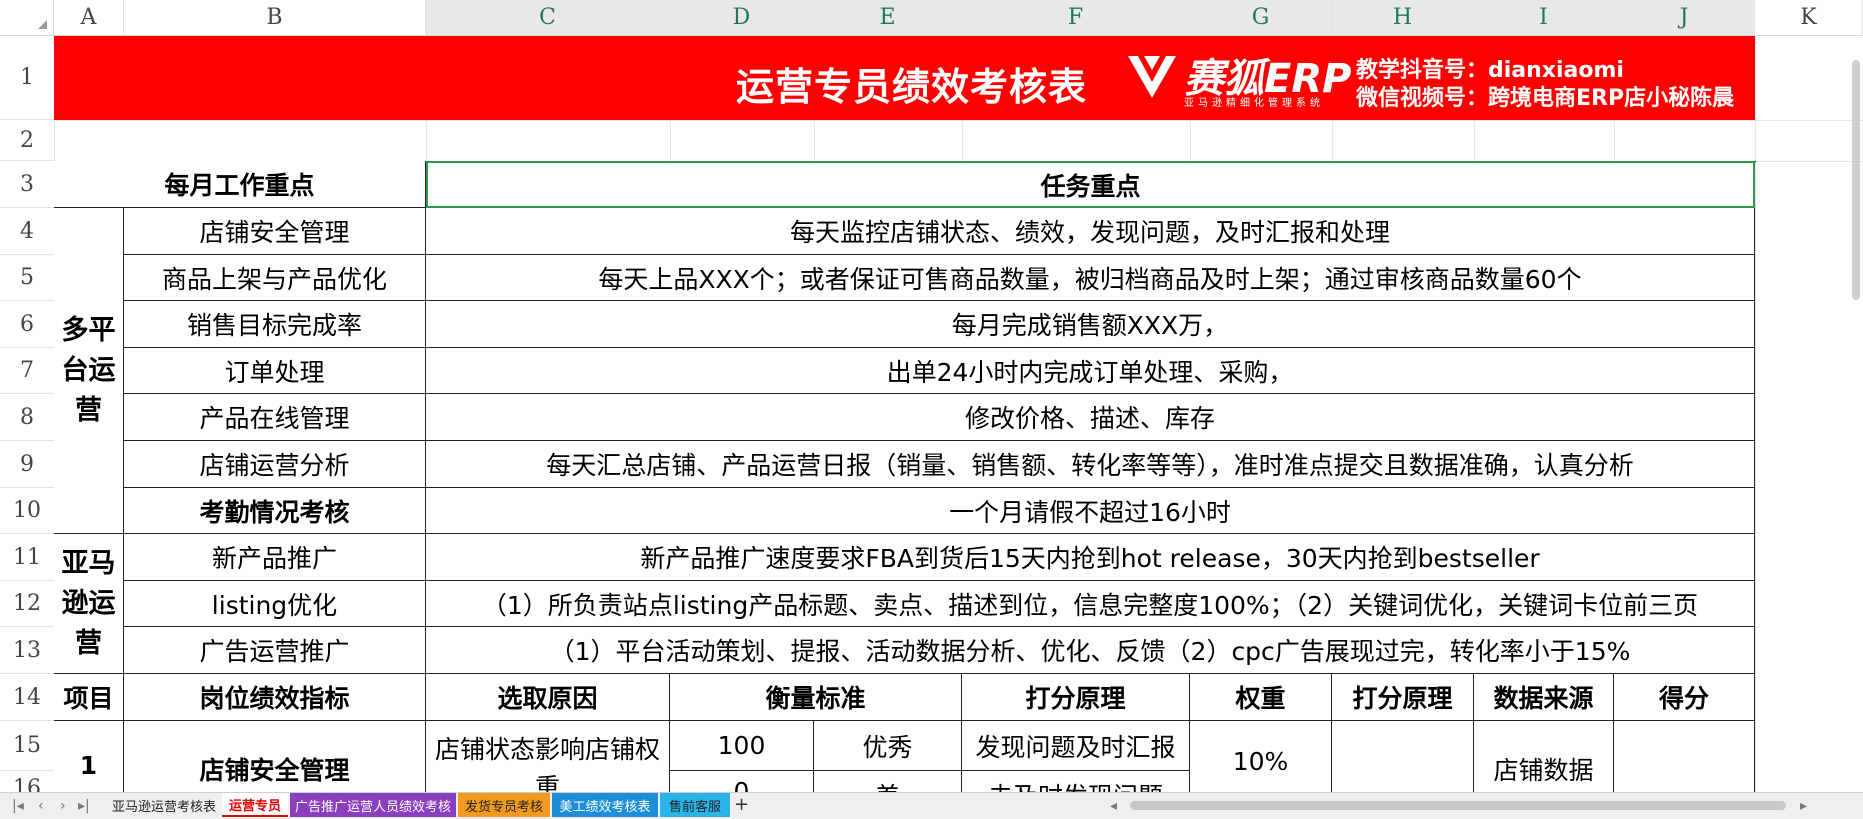 The image size is (1863, 819). Describe the element at coordinates (1856, 180) in the screenshot. I see `vertical-scrollbar` at that location.